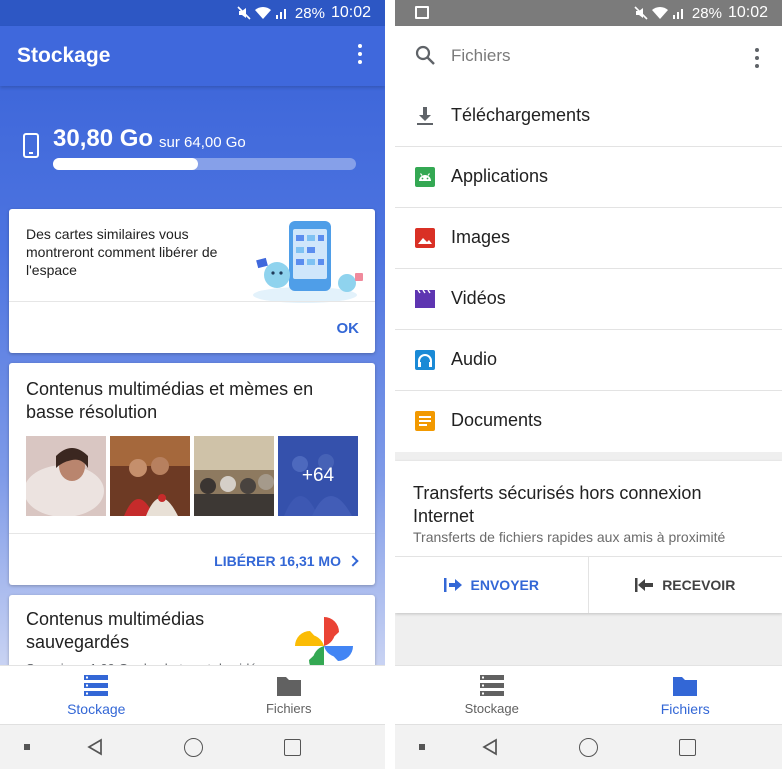  What do you see at coordinates (588, 421) in the screenshot?
I see `category-documents: Documents` at bounding box center [588, 421].